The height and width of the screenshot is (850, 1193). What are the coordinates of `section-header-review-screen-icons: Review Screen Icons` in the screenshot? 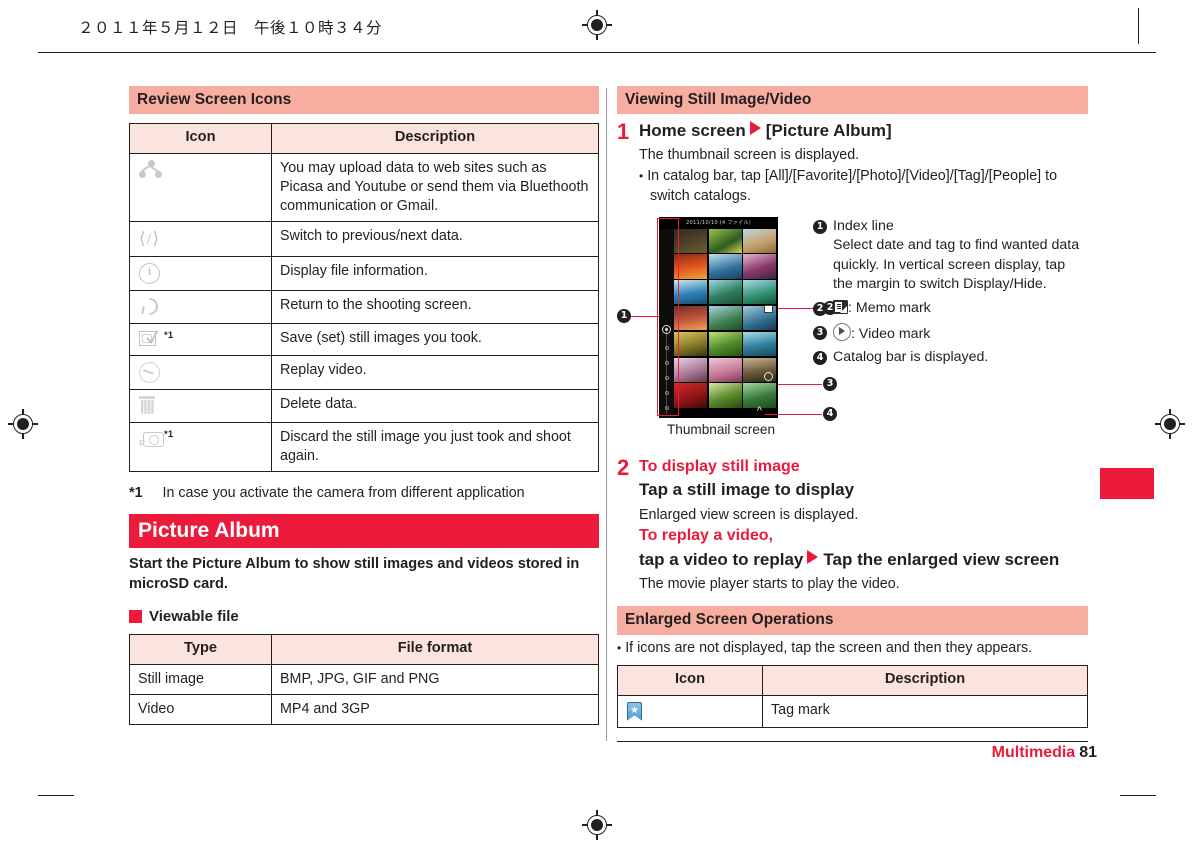 It's located at (364, 100).